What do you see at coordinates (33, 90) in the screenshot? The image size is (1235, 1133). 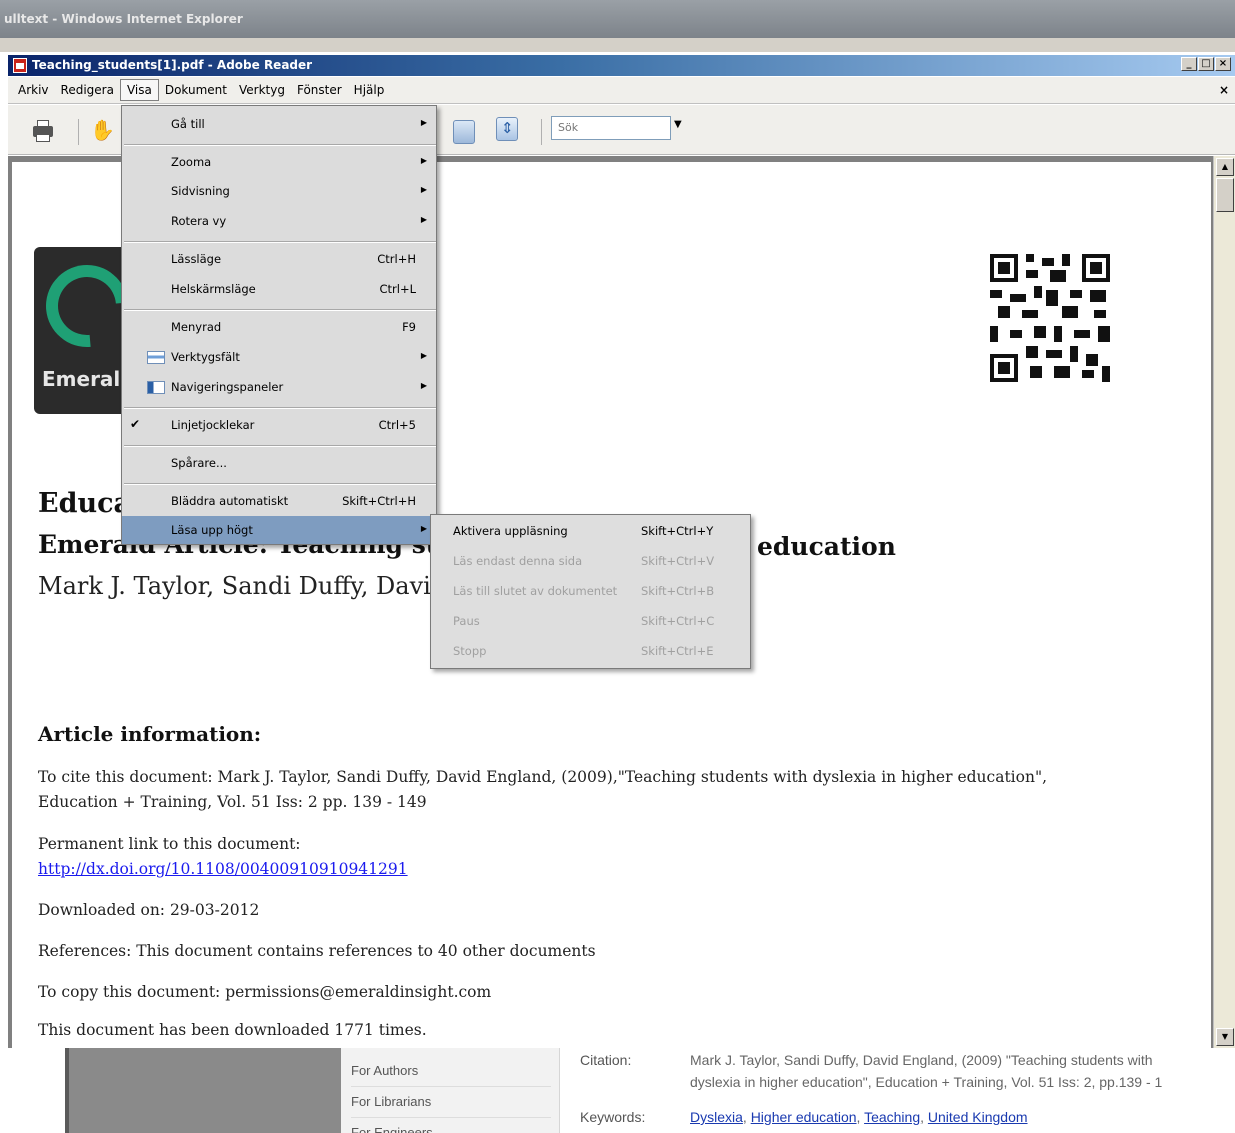 I see `menu-arkiv: Arkiv` at bounding box center [33, 90].